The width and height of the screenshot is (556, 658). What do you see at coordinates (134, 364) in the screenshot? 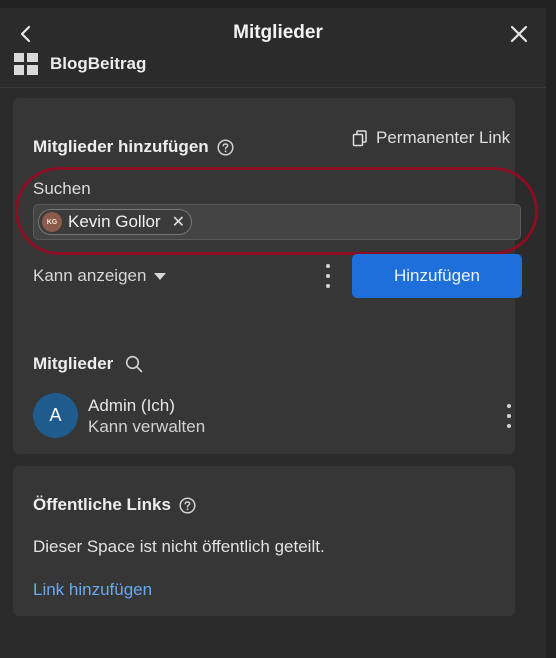
I see `search-icon` at bounding box center [134, 364].